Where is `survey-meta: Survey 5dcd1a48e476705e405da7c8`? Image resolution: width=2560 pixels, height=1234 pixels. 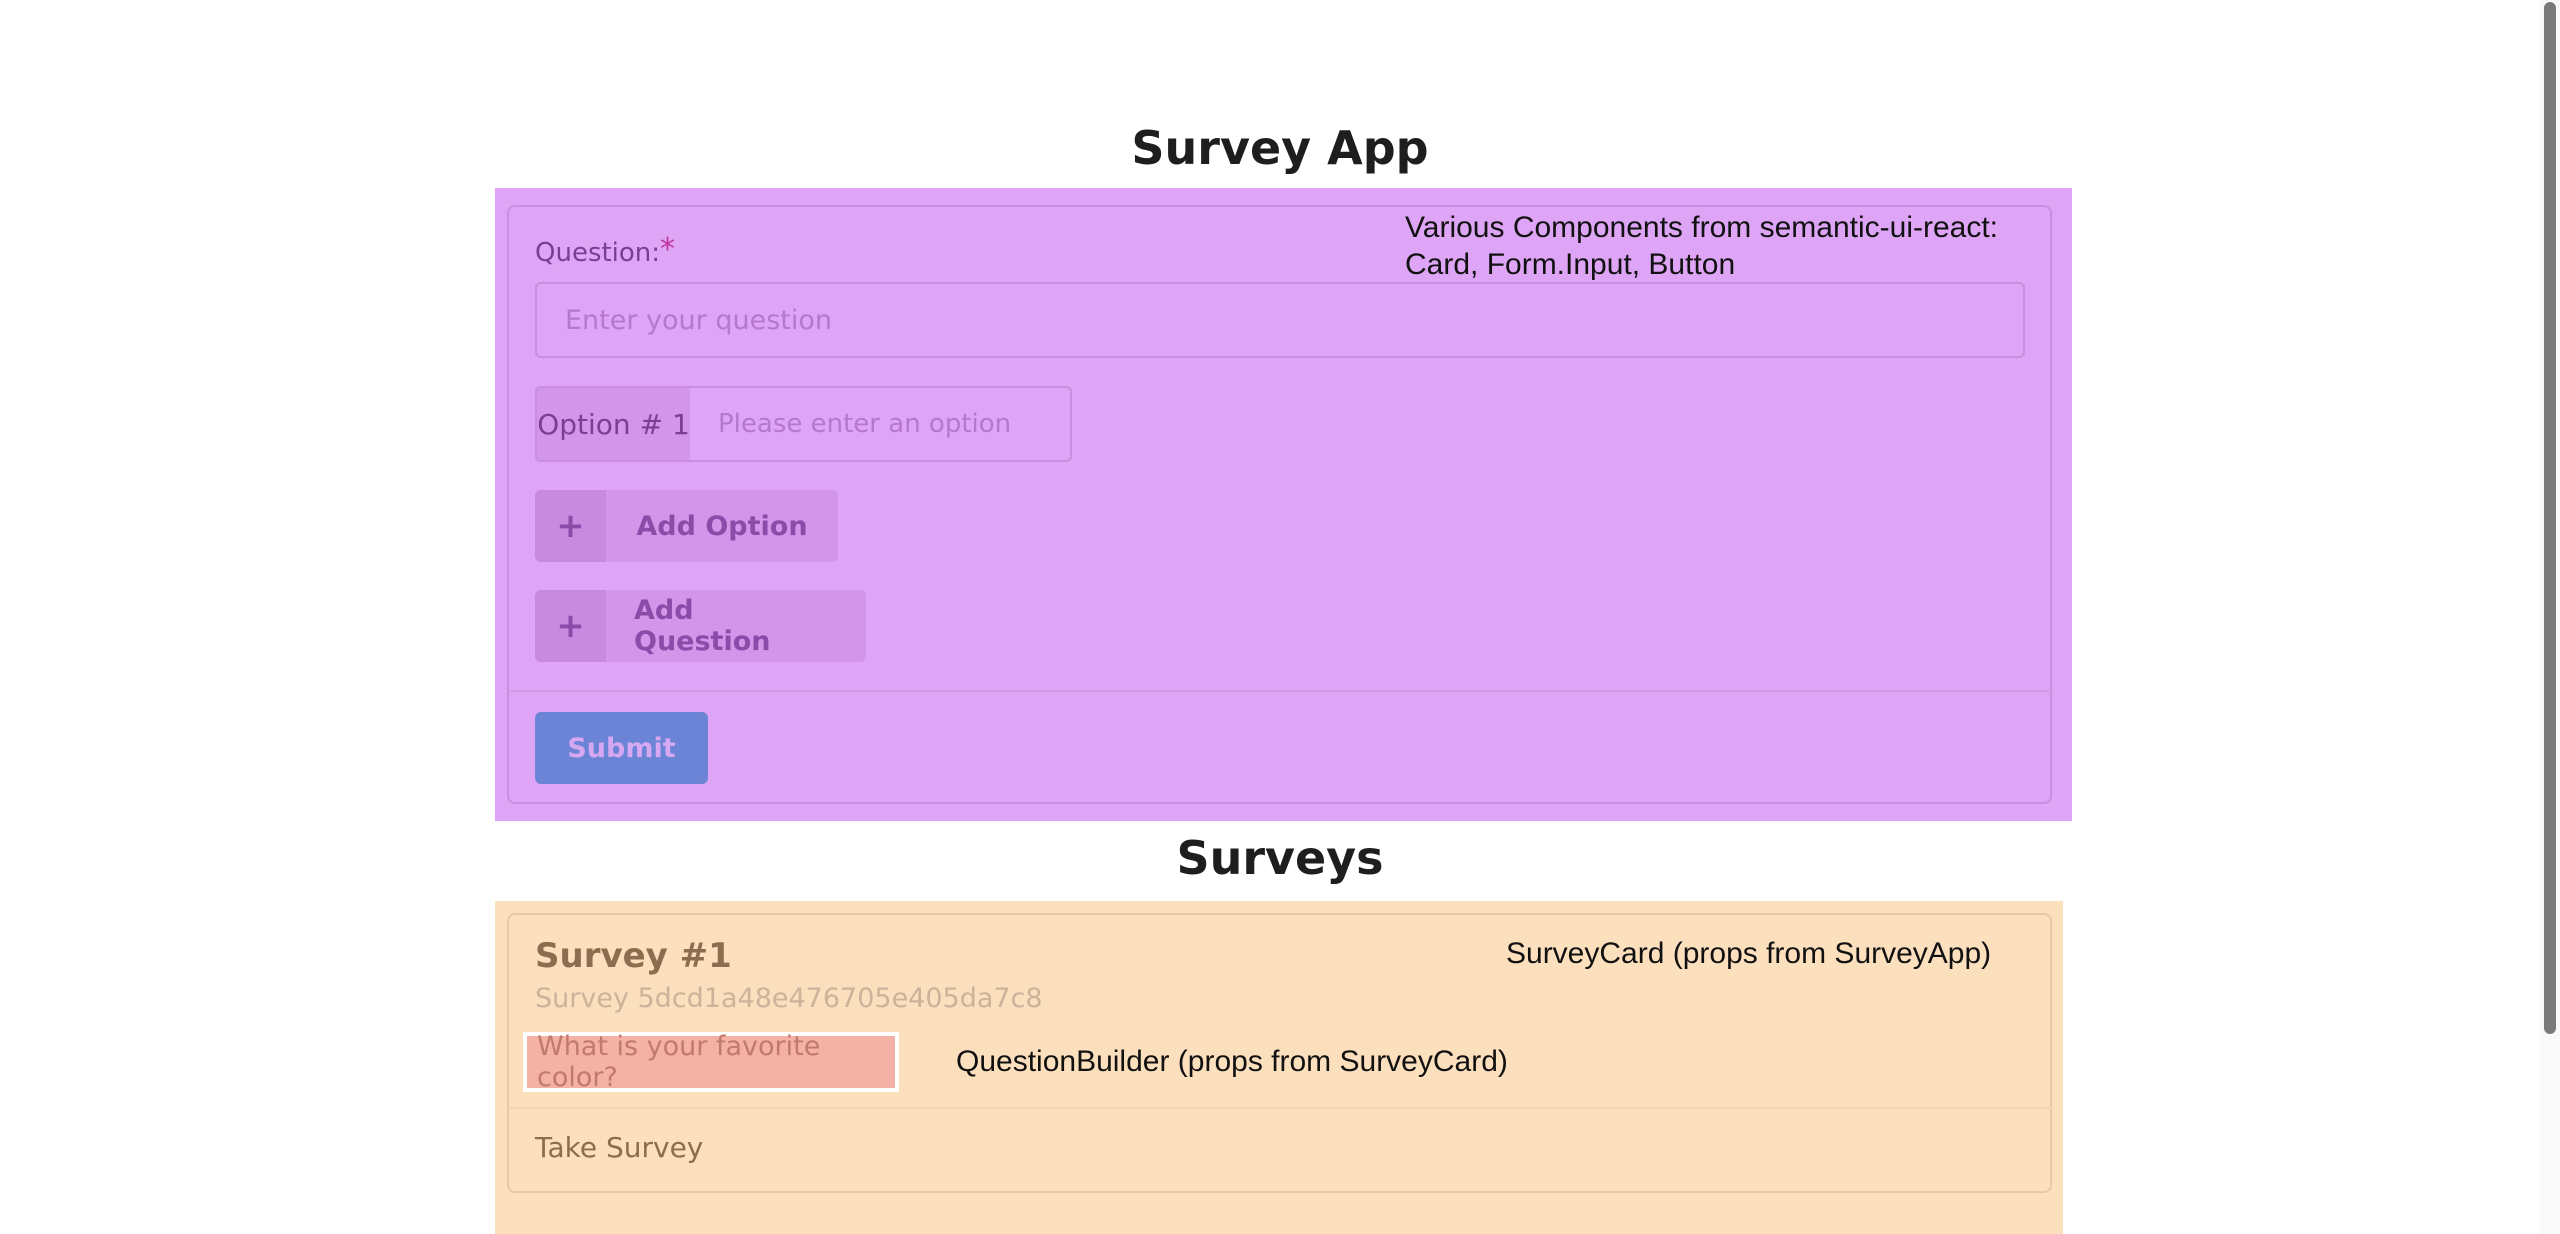
survey-meta: Survey 5dcd1a48e476705e405da7c8 is located at coordinates (789, 998).